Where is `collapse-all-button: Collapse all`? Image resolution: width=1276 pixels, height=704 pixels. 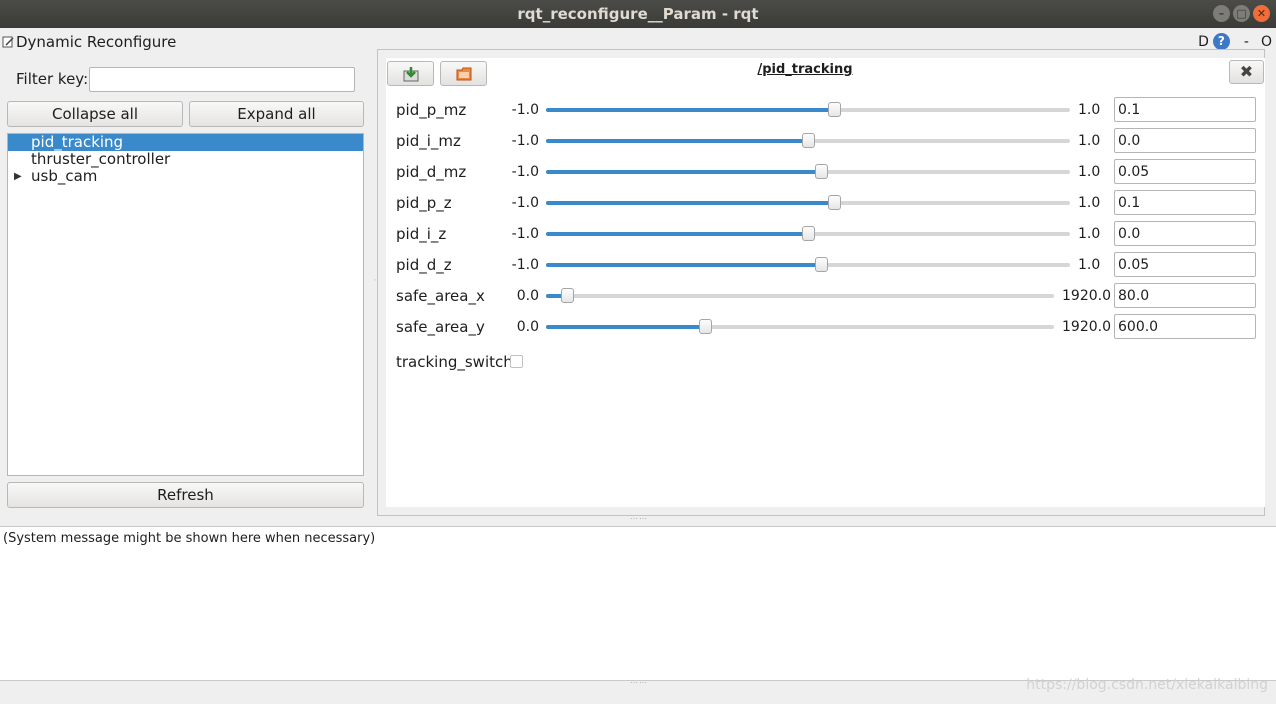 collapse-all-button: Collapse all is located at coordinates (95, 114).